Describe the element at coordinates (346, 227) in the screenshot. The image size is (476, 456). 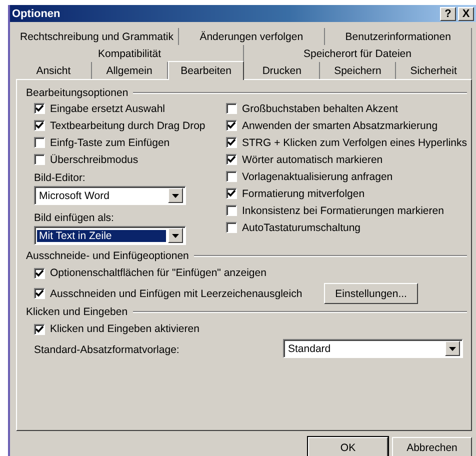
I see `checkbox-option: AutoTastaturumschaltung` at that location.